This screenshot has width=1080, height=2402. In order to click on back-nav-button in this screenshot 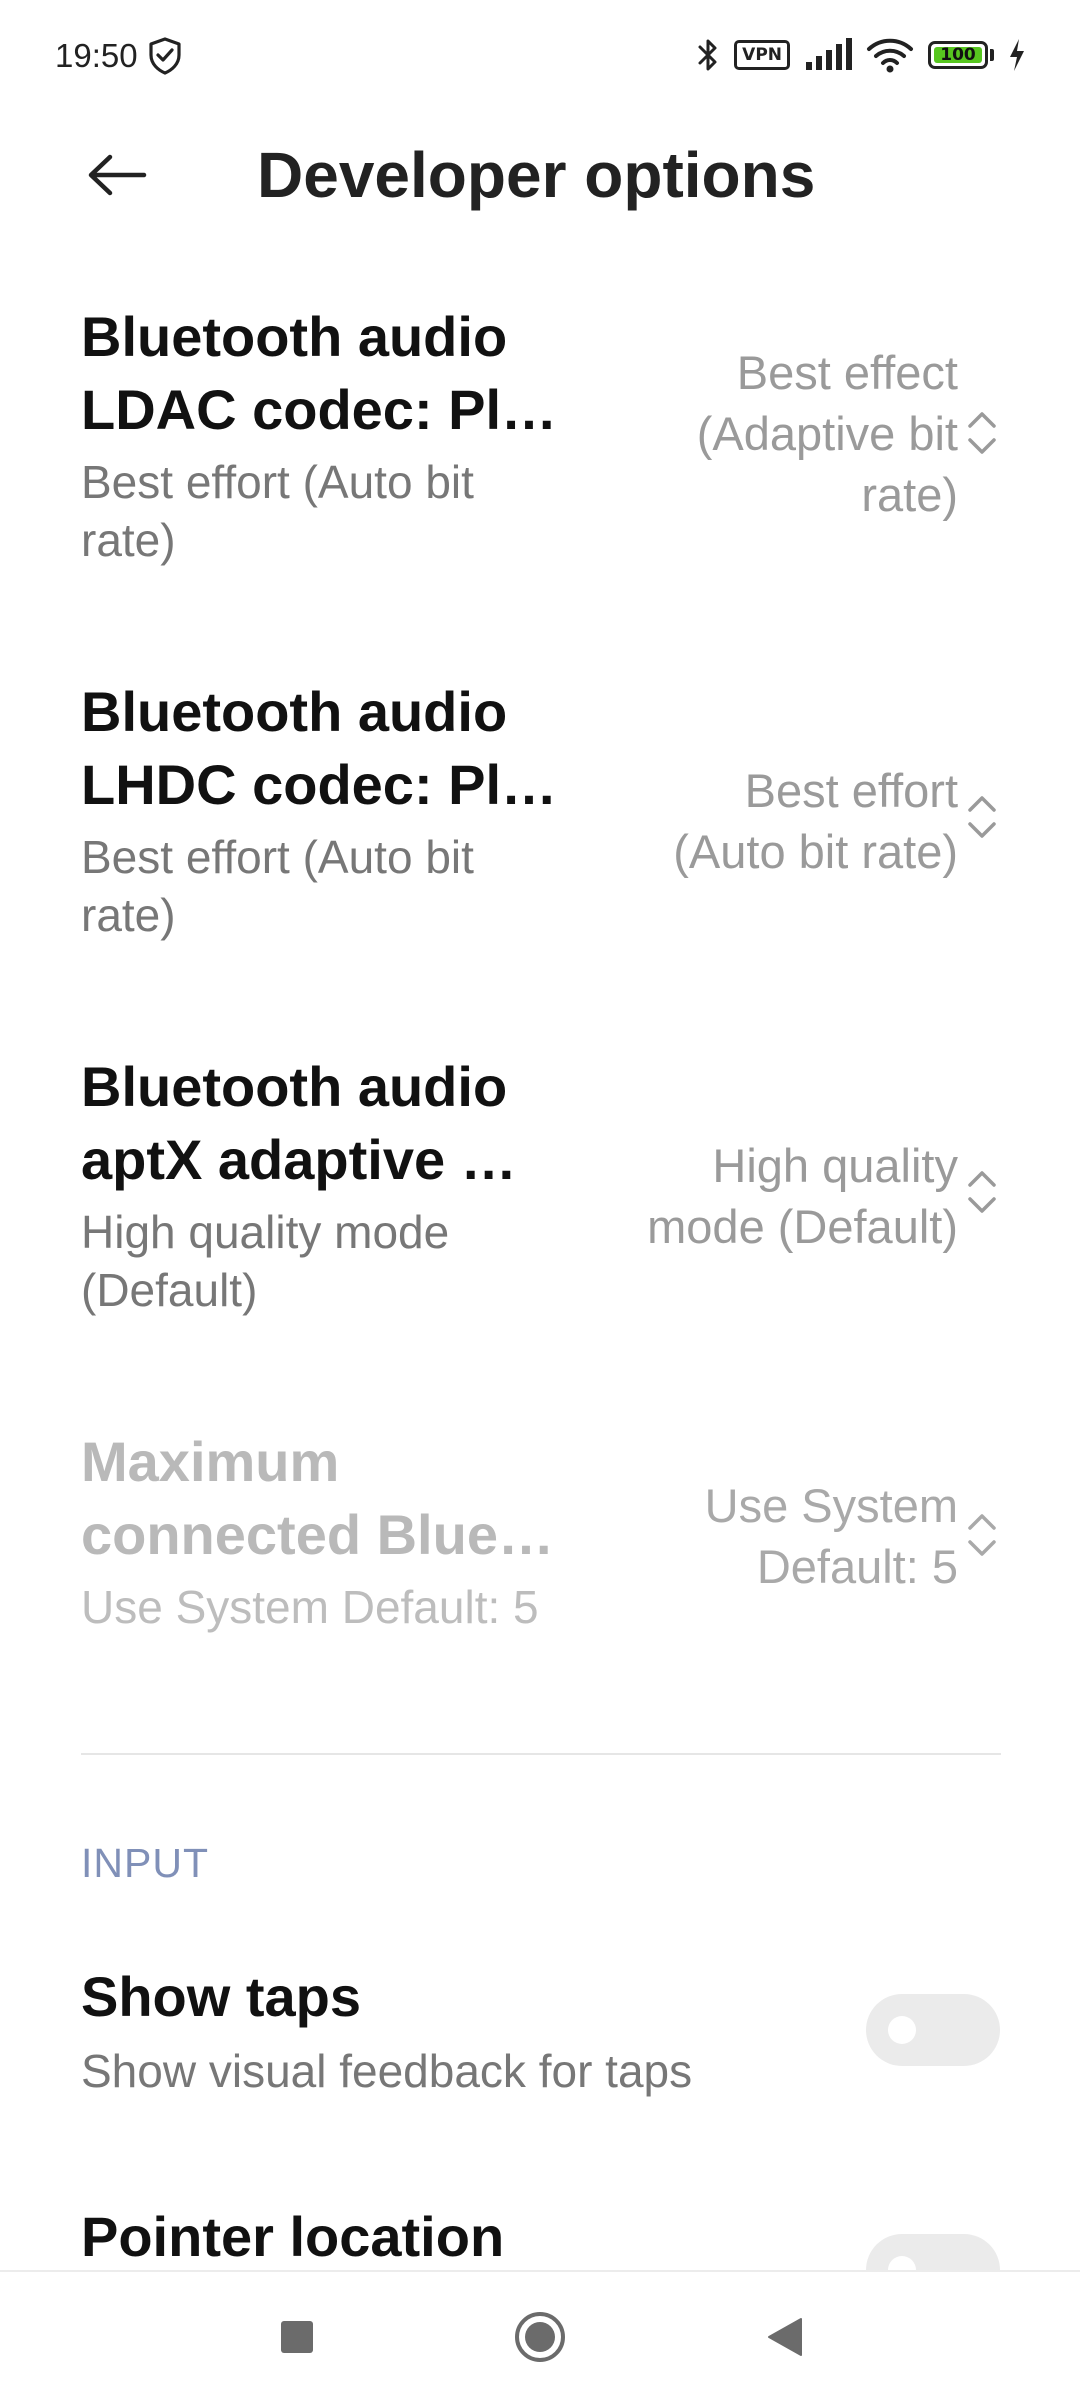, I will do `click(785, 2337)`.